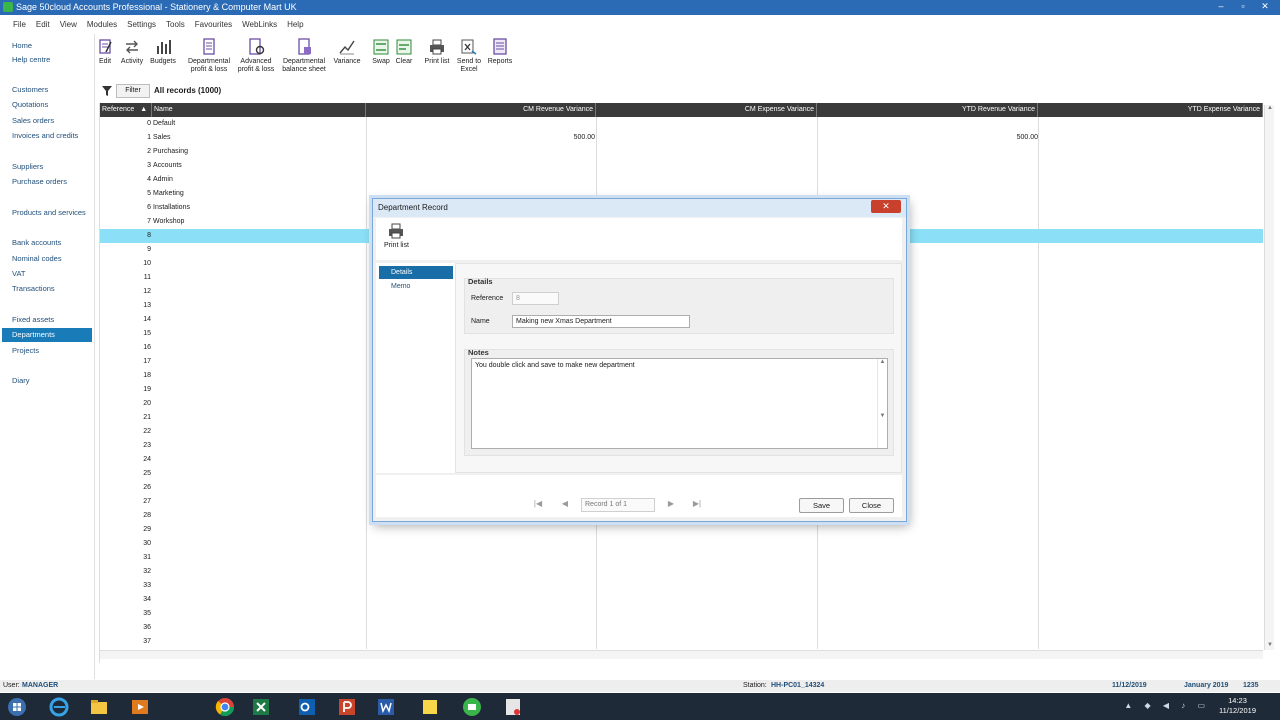  Describe the element at coordinates (927, 110) in the screenshot. I see `column-ytd-revenue: YTD Revenue Variance` at that location.